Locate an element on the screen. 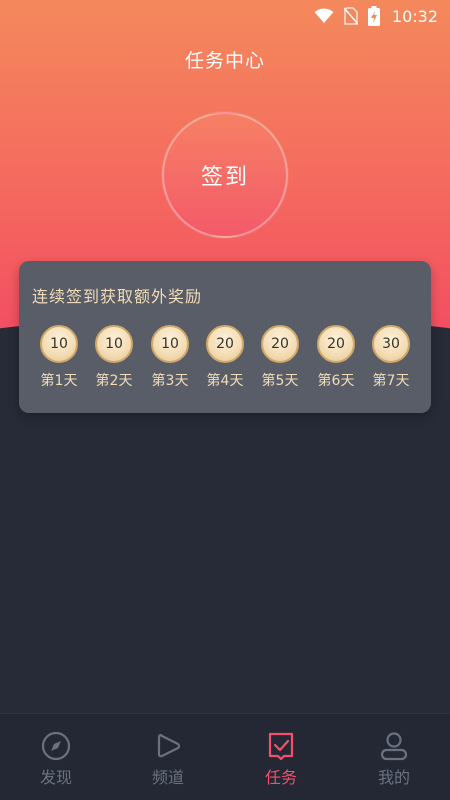  tab-label: 我的 is located at coordinates (393, 777).